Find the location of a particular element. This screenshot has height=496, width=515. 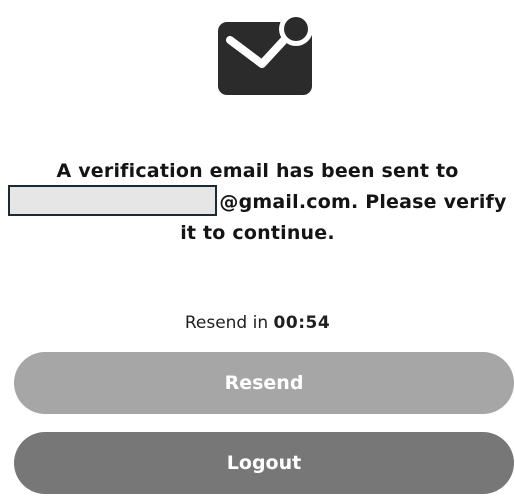

notification-dot is located at coordinates (296, 29).